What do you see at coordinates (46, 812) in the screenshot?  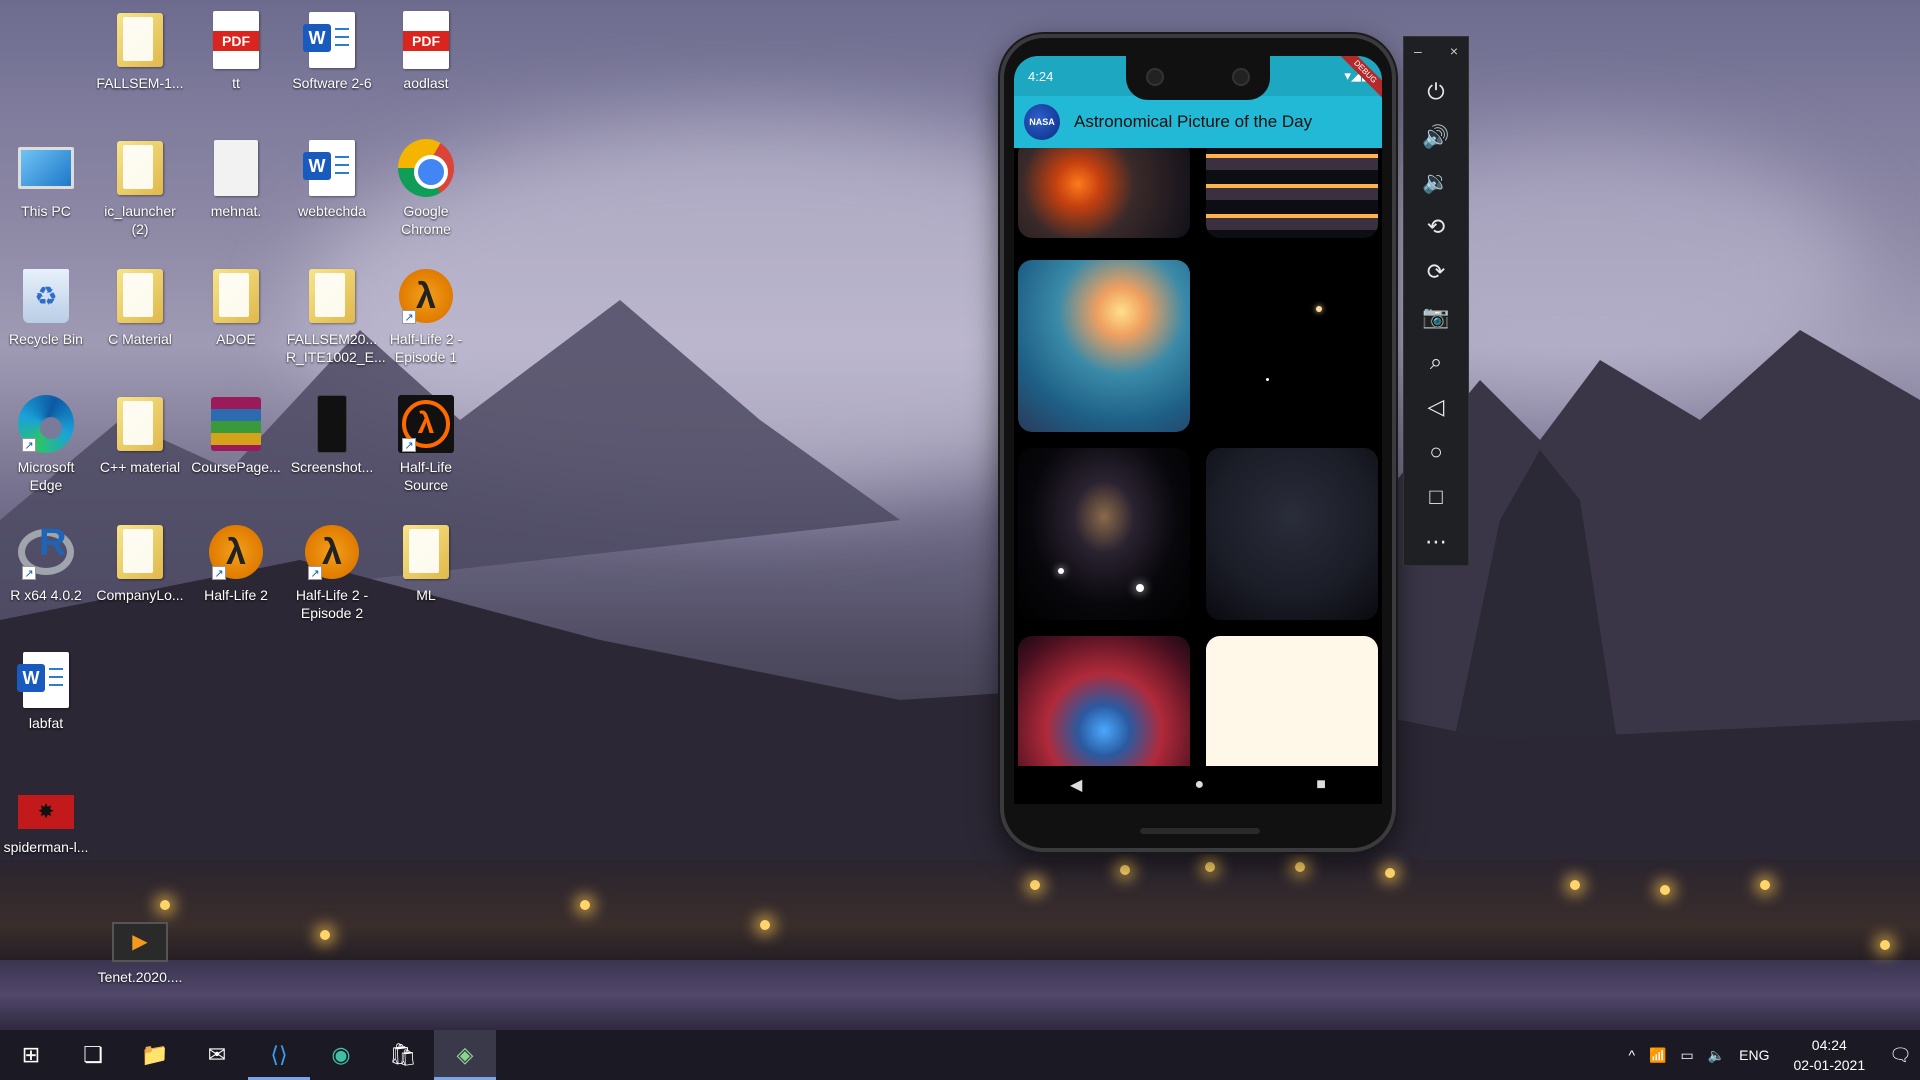 I see `image-file-icon: ✸` at bounding box center [46, 812].